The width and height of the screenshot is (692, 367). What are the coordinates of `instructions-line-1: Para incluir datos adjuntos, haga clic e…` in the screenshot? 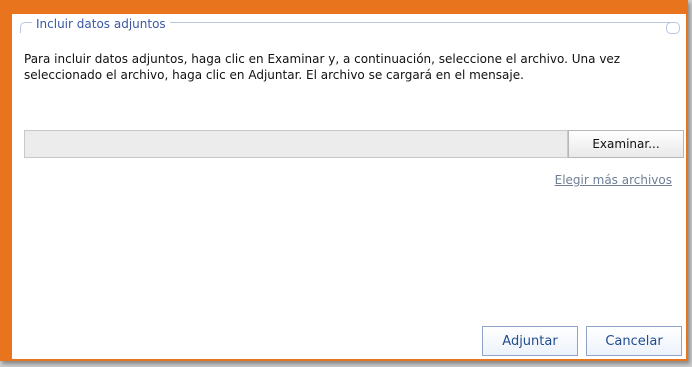 It's located at (322, 59).